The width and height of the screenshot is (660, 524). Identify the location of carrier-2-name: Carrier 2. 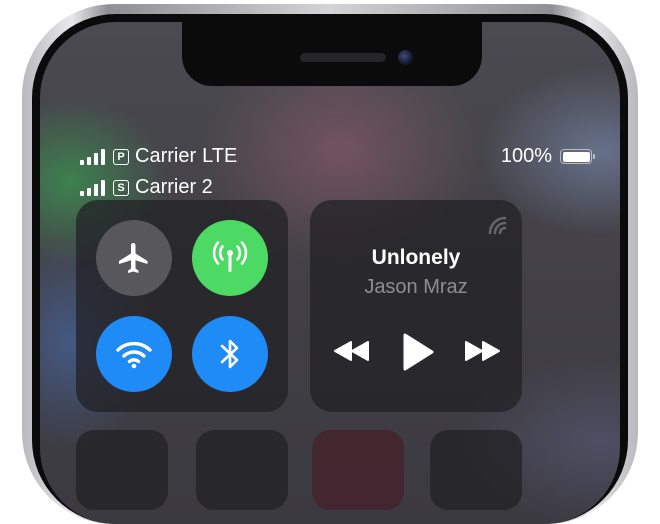
(174, 187).